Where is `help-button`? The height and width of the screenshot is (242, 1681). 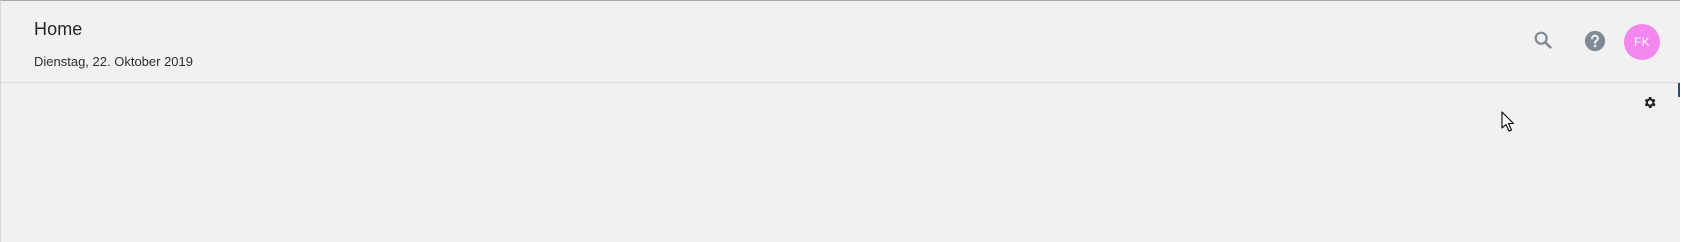 help-button is located at coordinates (1595, 41).